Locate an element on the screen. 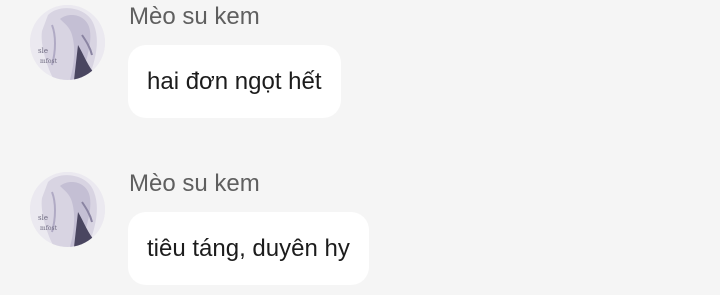  message-text: tiêu táng, duyên hy is located at coordinates (248, 248).